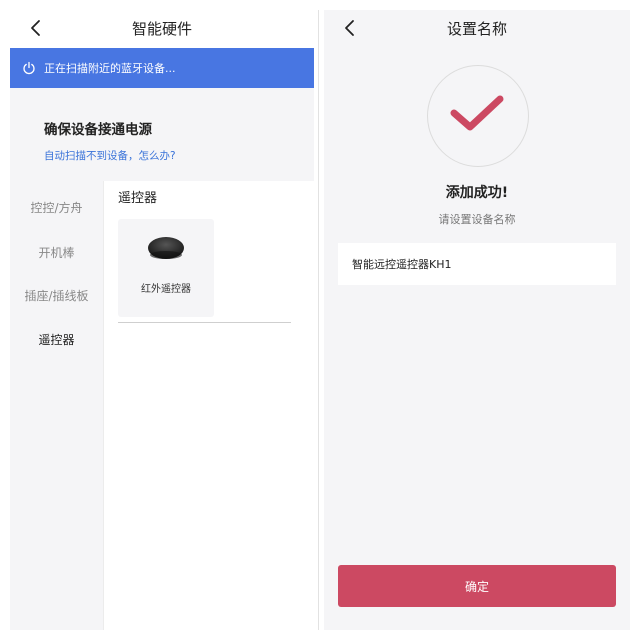 The width and height of the screenshot is (640, 640). Describe the element at coordinates (98, 130) in the screenshot. I see `tip-heading: 确保设备接通电源` at that location.